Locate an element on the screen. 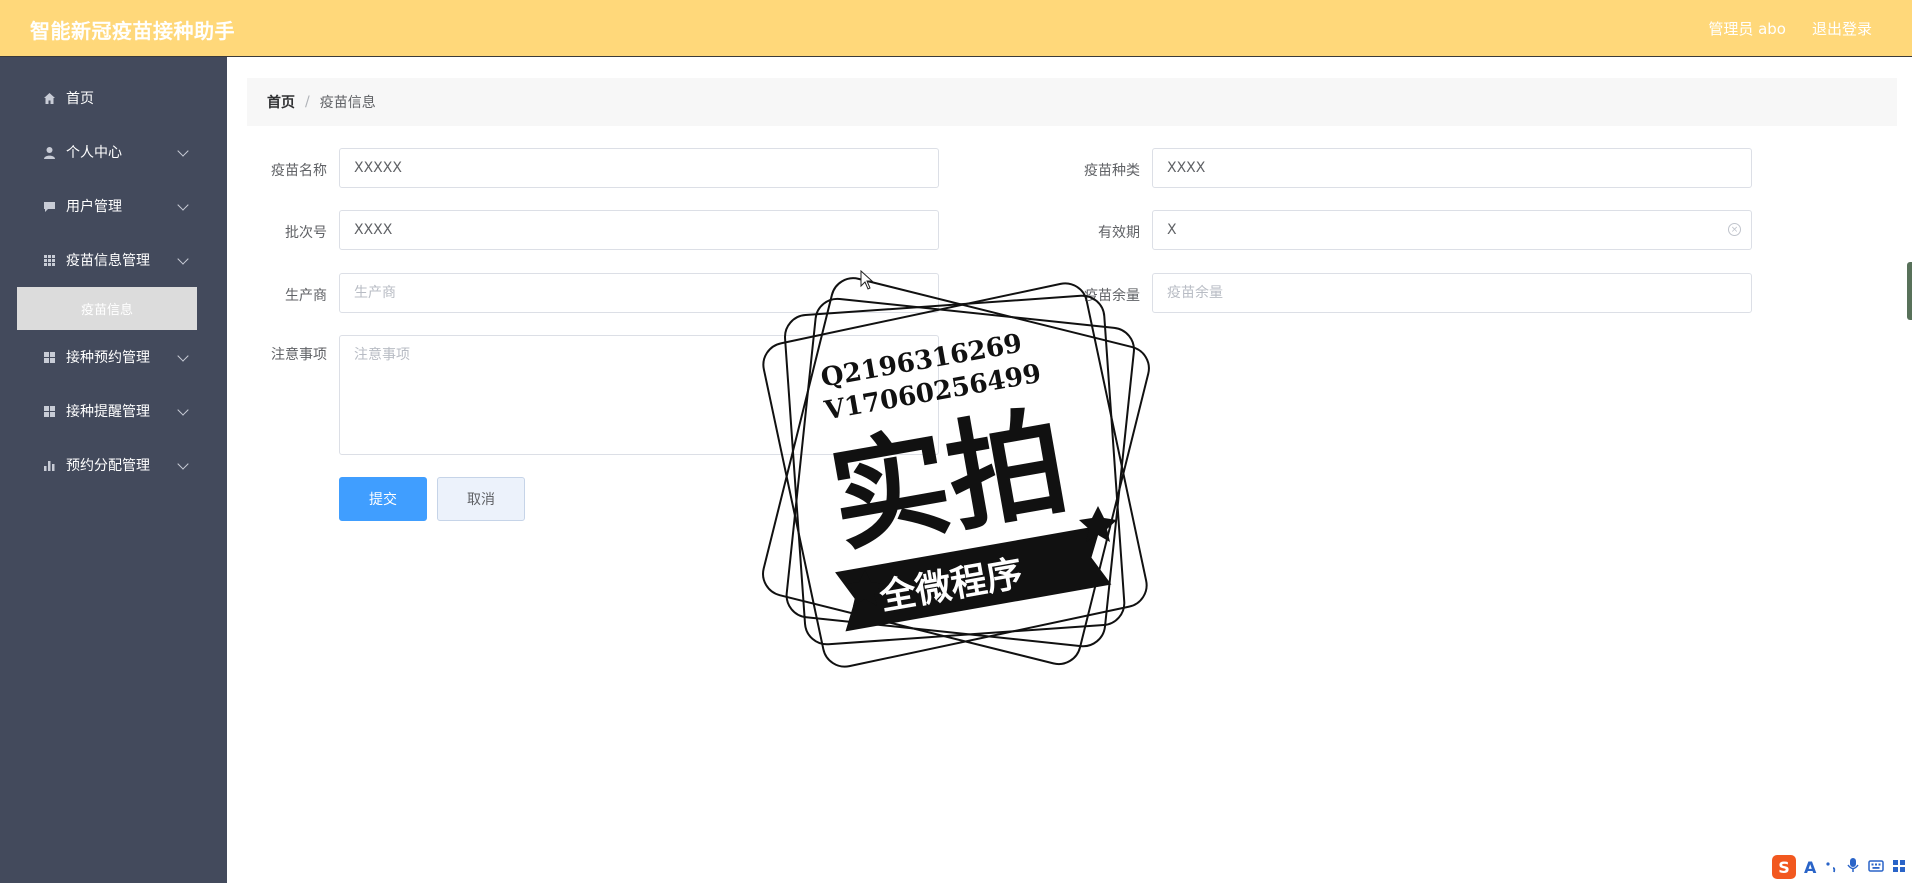 This screenshot has height=883, width=1912. cancel-button: 取消 is located at coordinates (481, 499).